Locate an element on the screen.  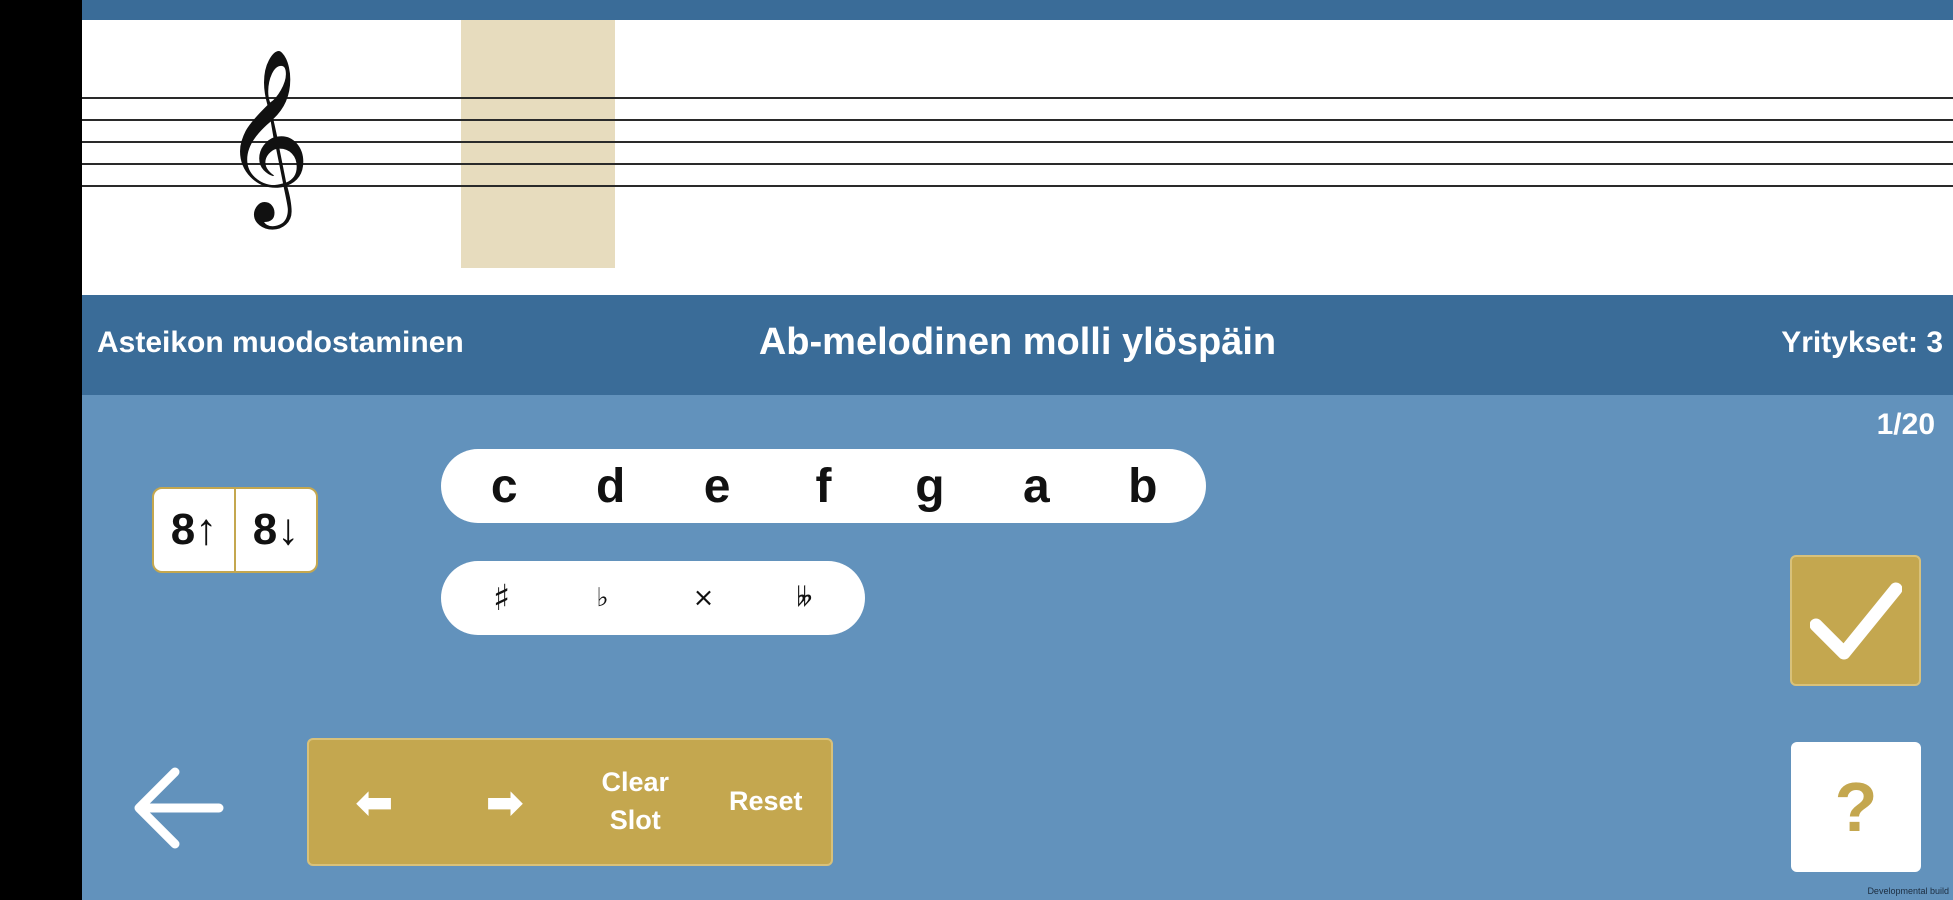
octave-down-button: 8↓ is located at coordinates (275, 530).